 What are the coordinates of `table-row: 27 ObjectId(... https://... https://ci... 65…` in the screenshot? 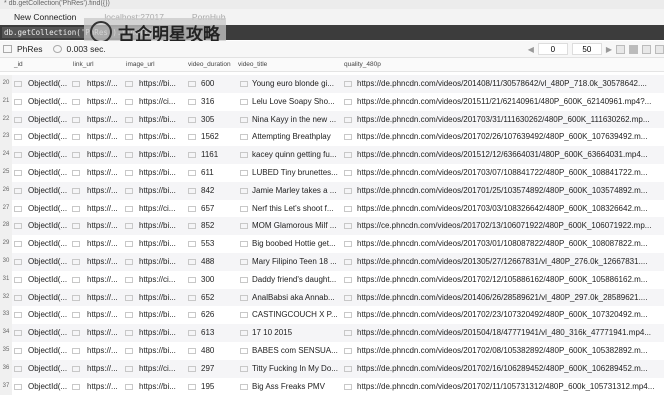 It's located at (332, 208).